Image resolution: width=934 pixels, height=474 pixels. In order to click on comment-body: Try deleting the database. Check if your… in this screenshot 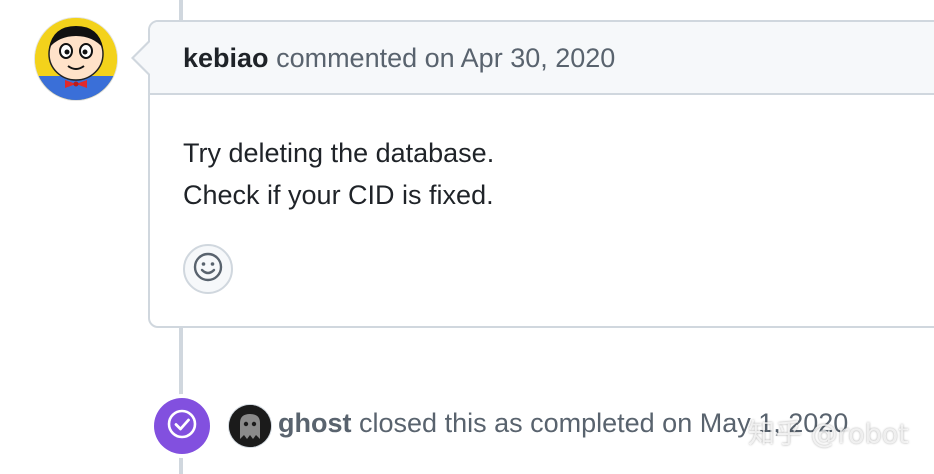, I will do `click(338, 174)`.